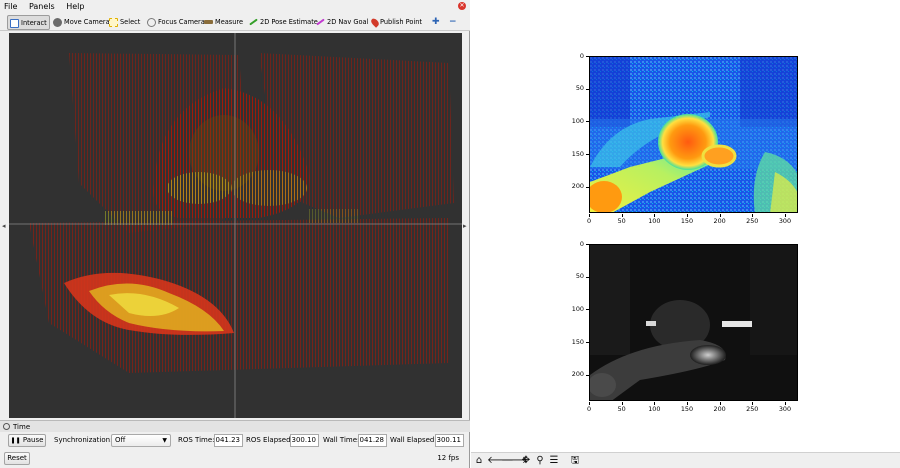 The image size is (900, 468). I want to click on pan-icon: ✥, so click(526, 461).